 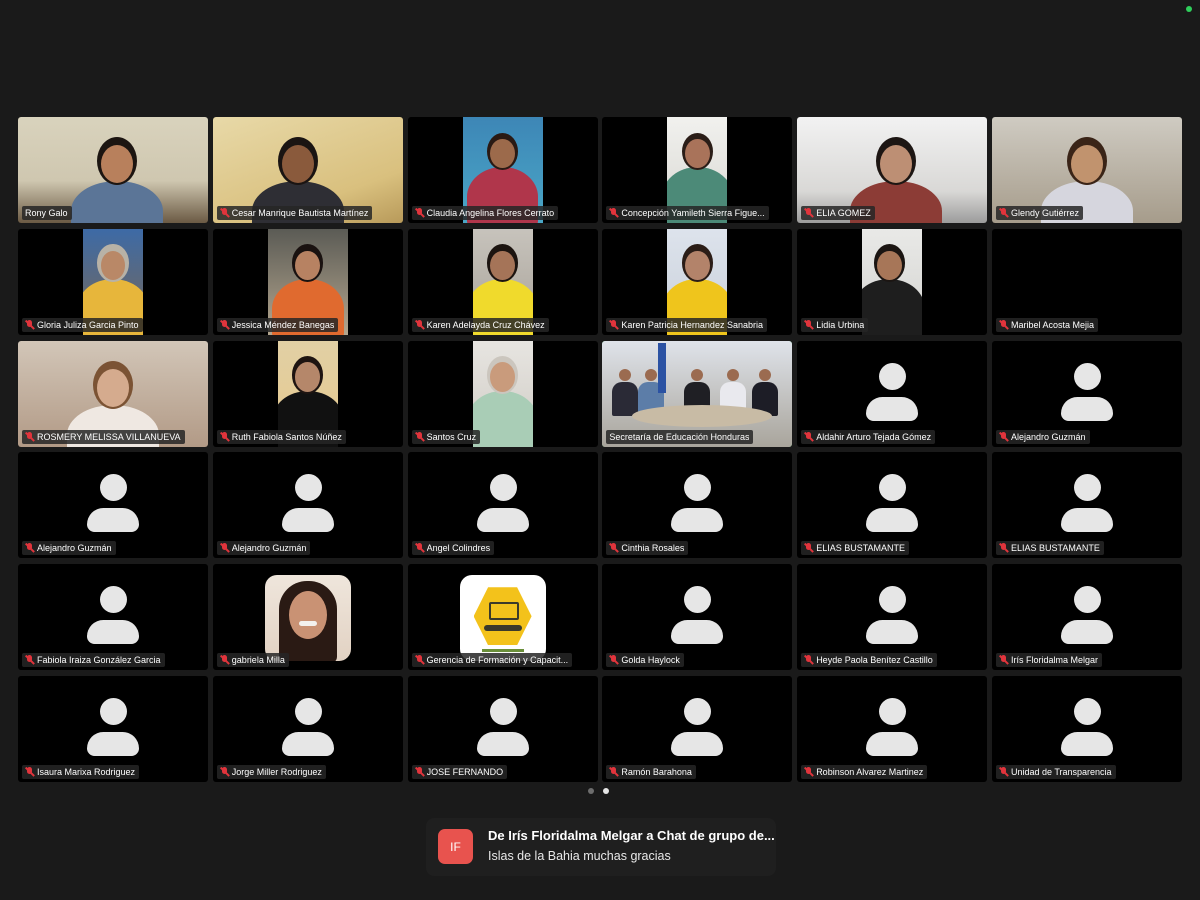 I want to click on participant-name: Alejandro Guzmán, so click(x=269, y=548).